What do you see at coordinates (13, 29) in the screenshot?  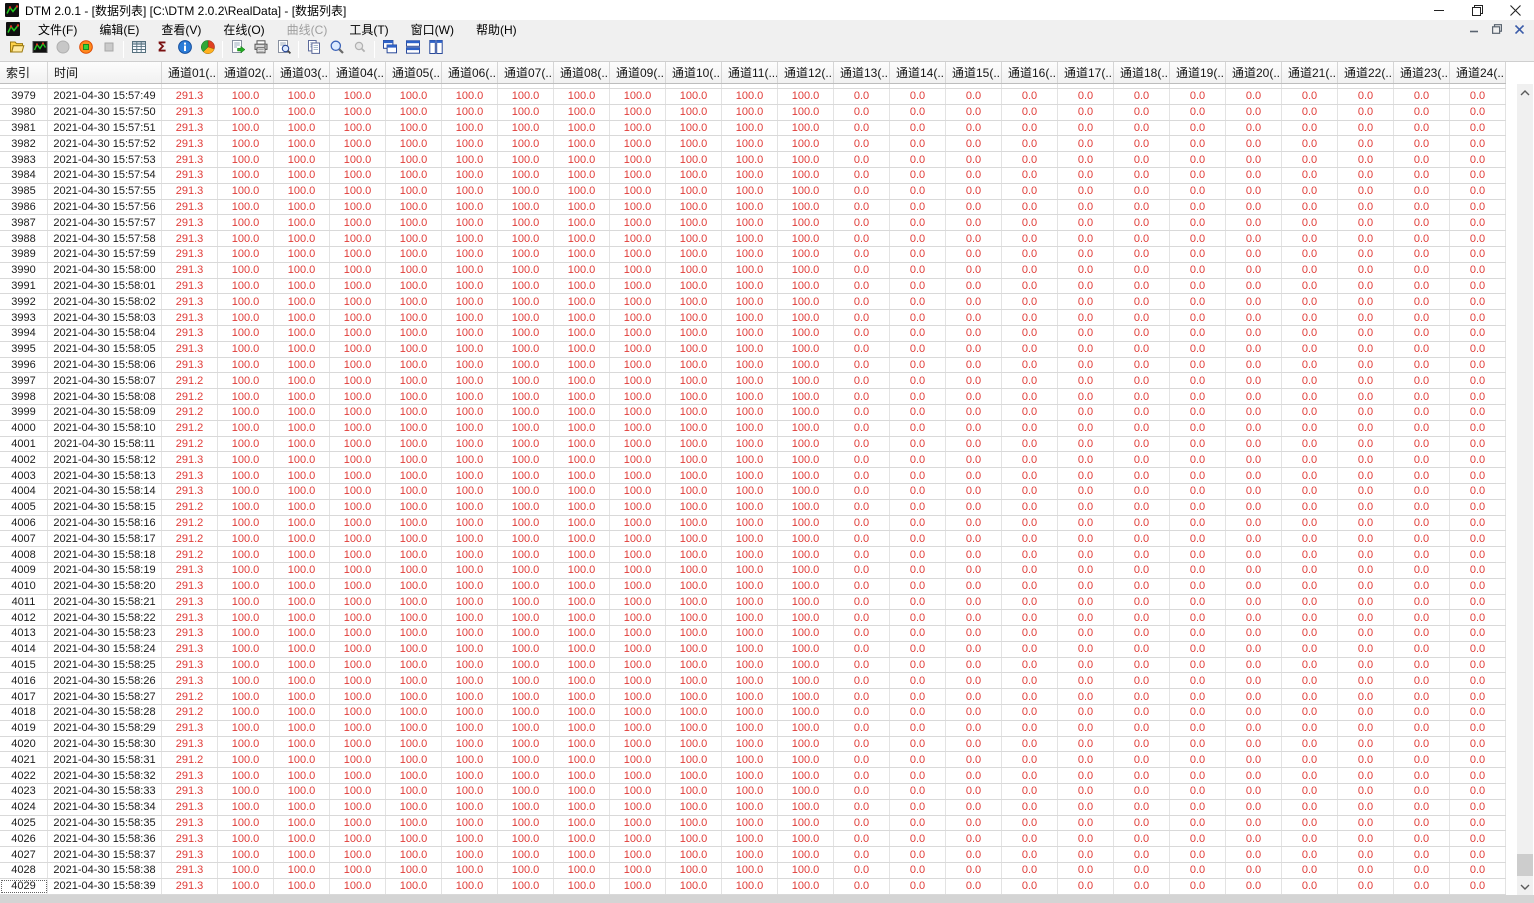 I see `document-system-menu-icon` at bounding box center [13, 29].